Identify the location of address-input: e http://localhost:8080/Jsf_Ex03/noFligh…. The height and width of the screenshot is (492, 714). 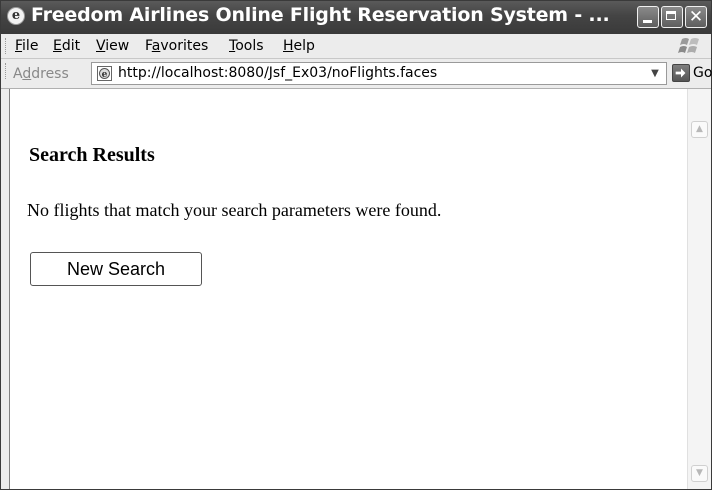
(379, 73).